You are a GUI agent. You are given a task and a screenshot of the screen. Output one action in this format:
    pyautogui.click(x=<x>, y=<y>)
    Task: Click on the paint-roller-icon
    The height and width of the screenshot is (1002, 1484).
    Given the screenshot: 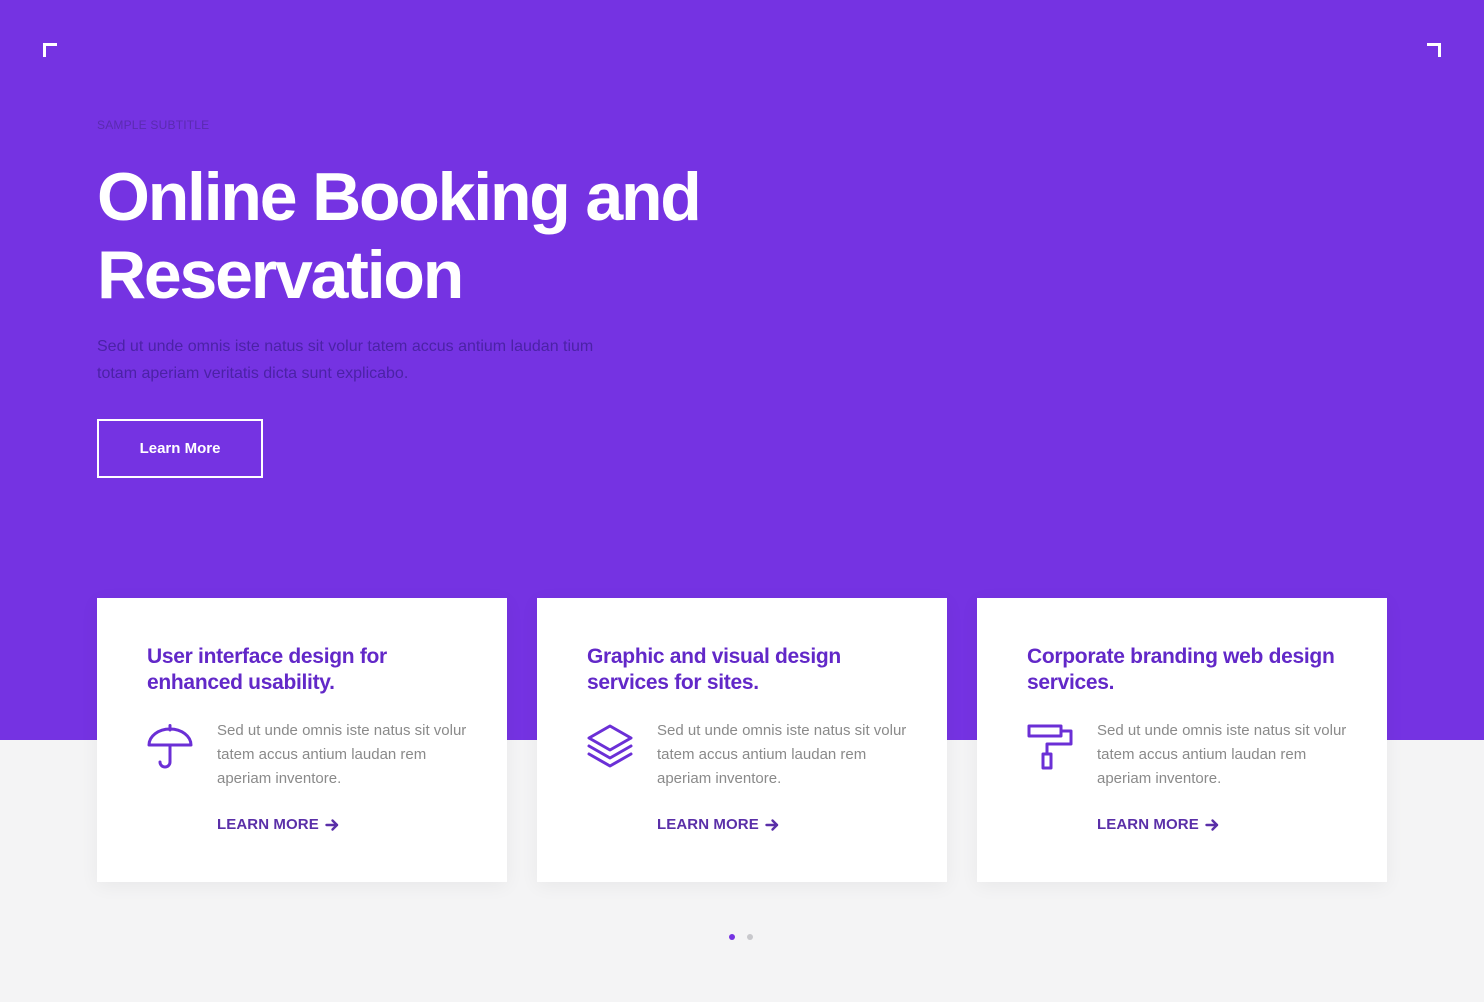 What is the action you would take?
    pyautogui.click(x=1050, y=747)
    